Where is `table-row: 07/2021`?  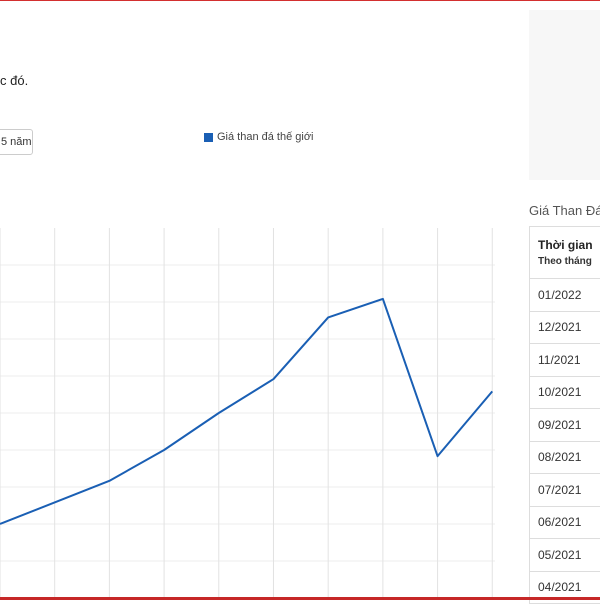 table-row: 07/2021 is located at coordinates (565, 490).